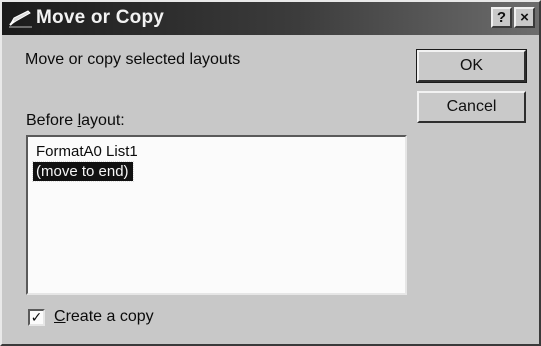 The image size is (541, 346). I want to click on dialog-description: Move or copy selected layouts, so click(133, 59).